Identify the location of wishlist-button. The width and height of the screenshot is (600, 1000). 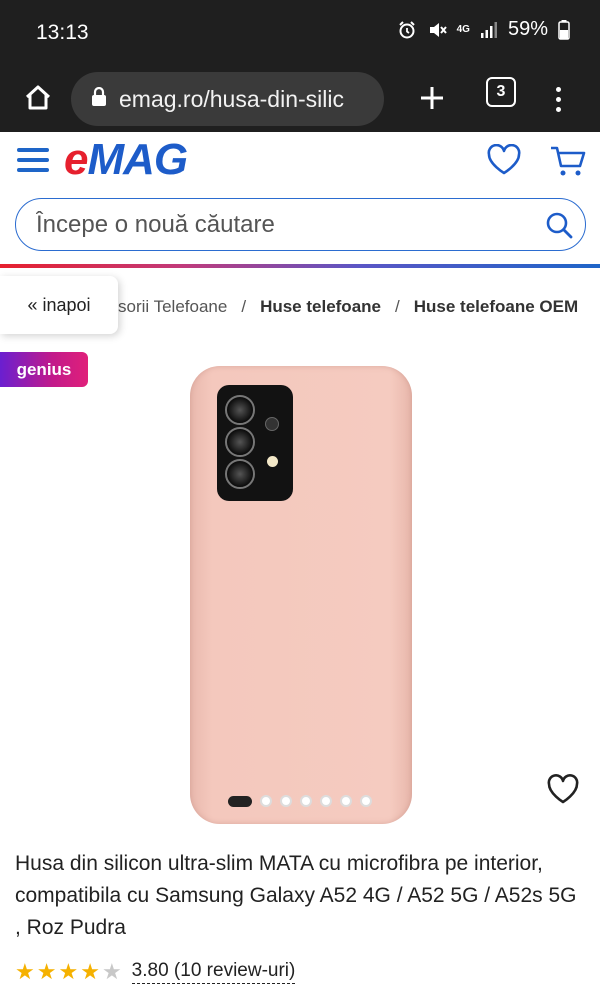
(504, 159).